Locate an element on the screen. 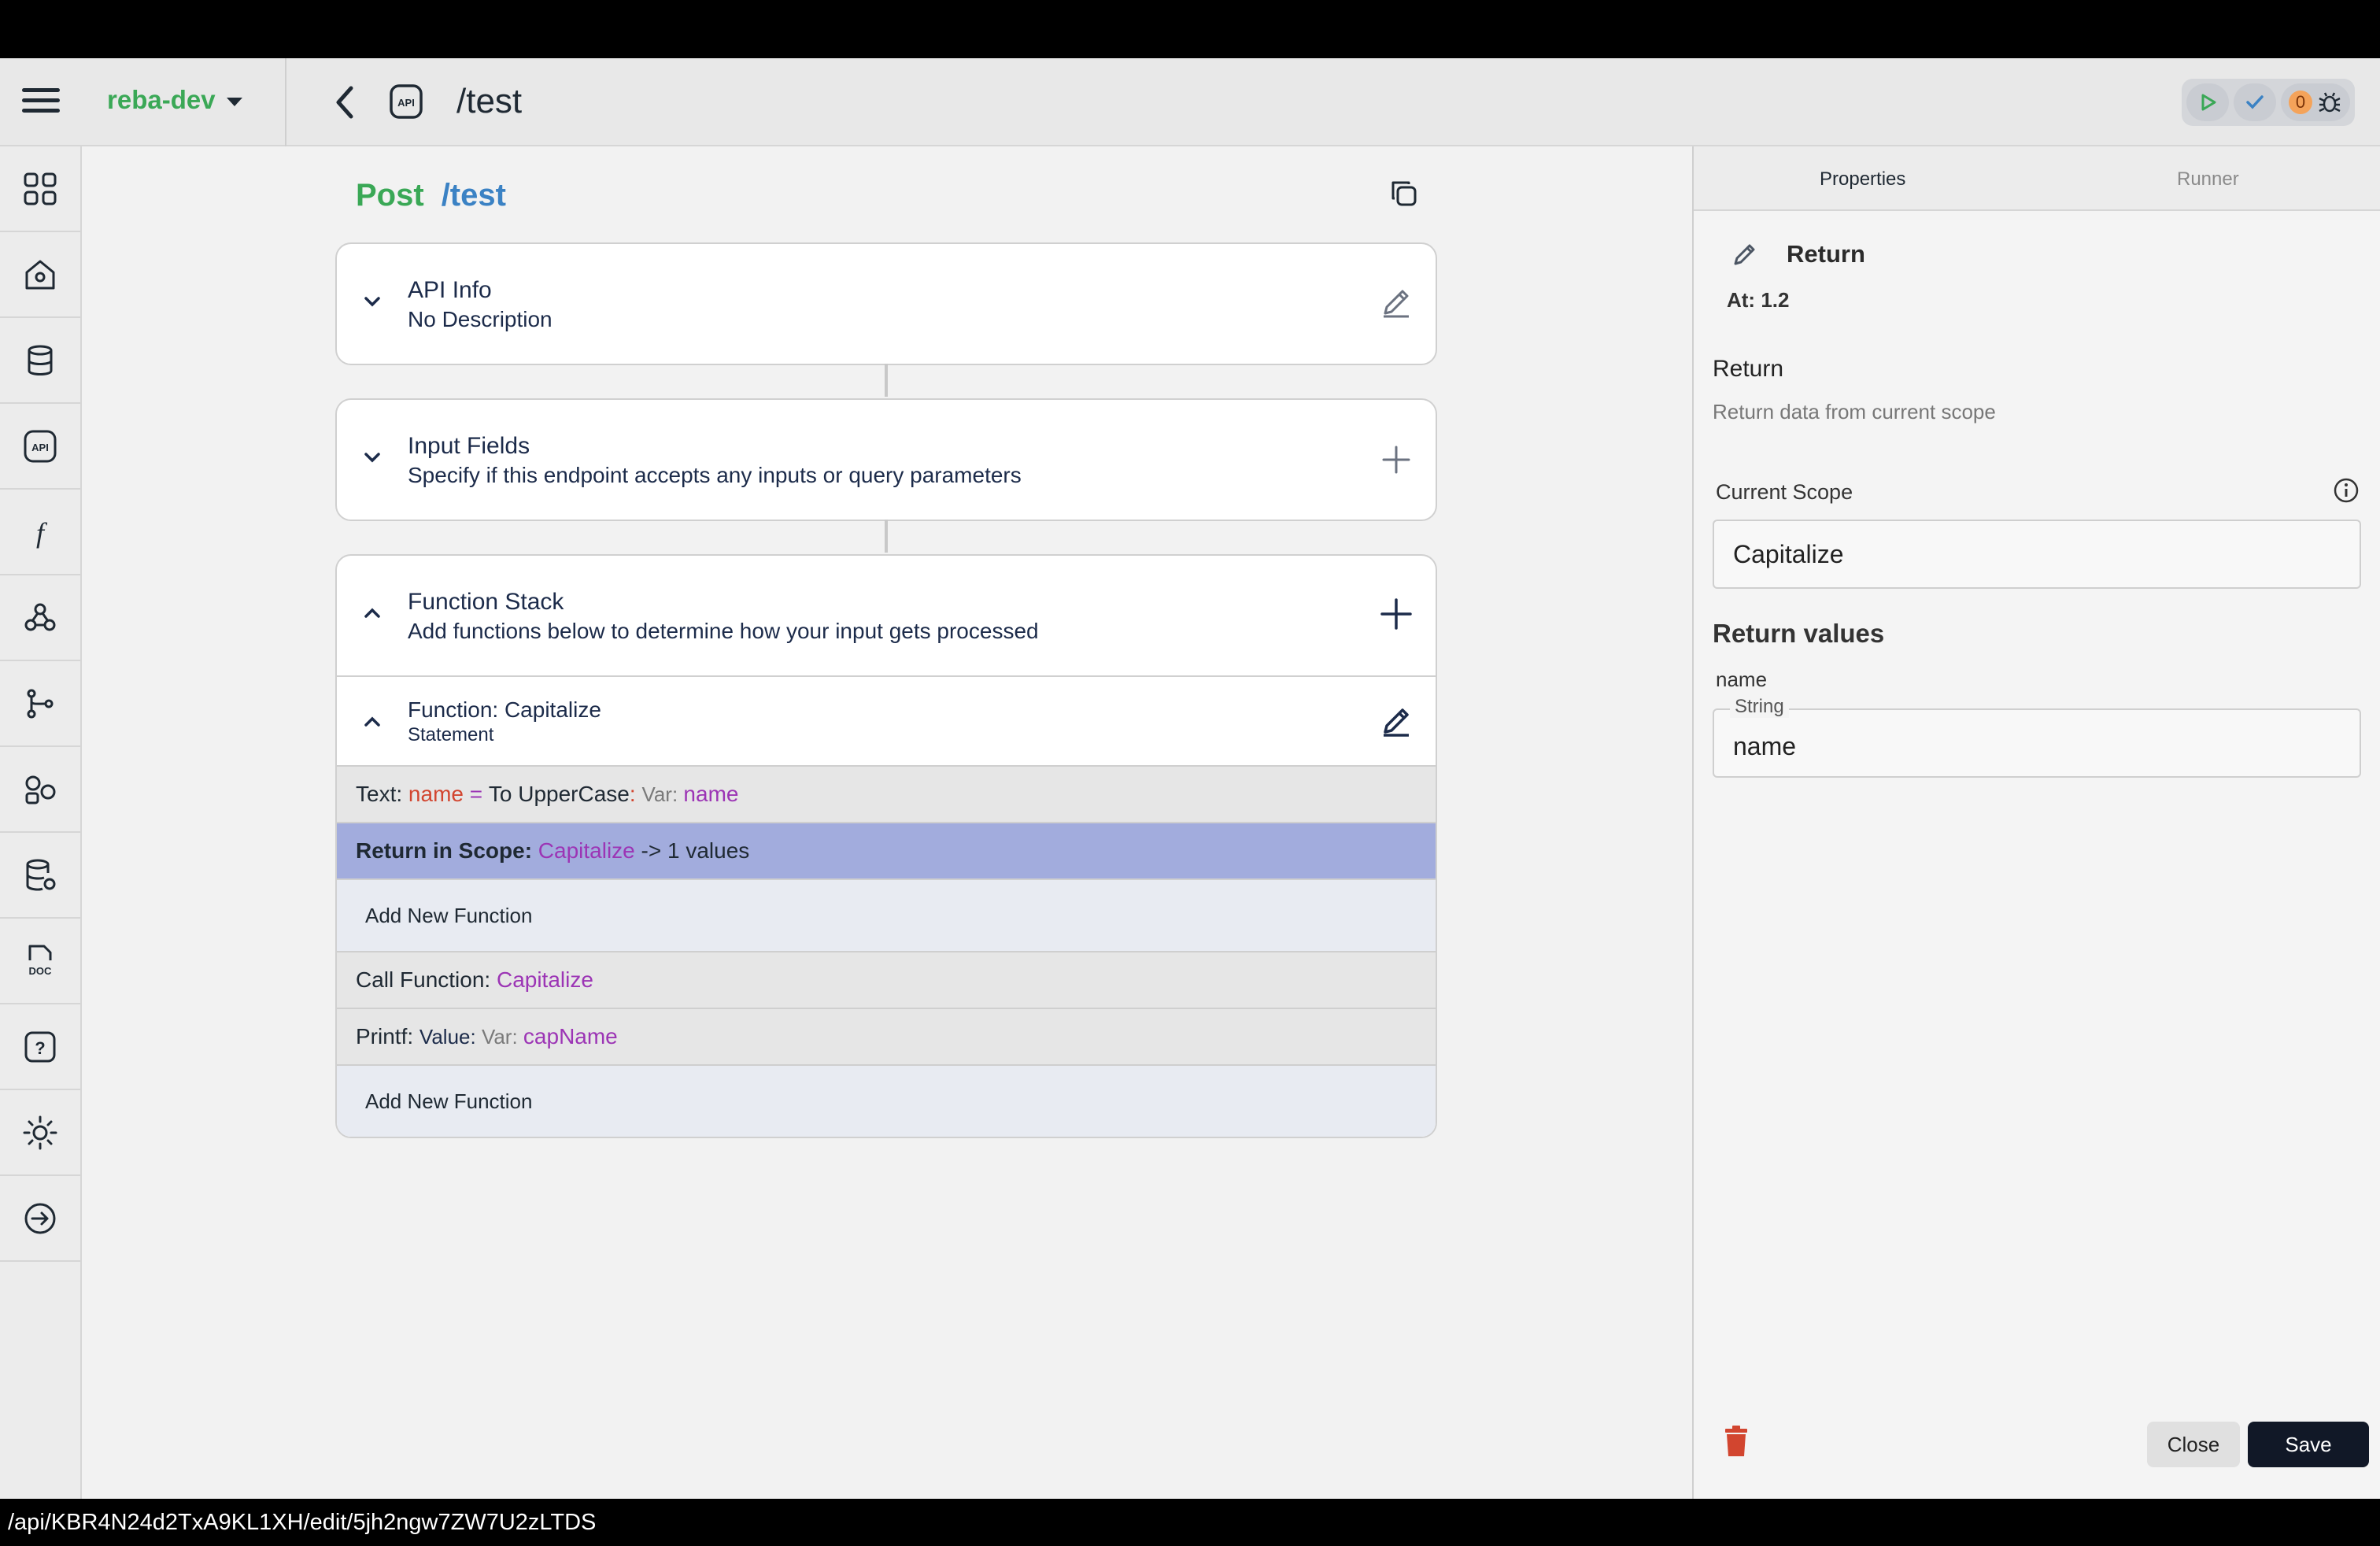 Image resolution: width=2380 pixels, height=1546 pixels. info-icon is located at coordinates (2346, 490).